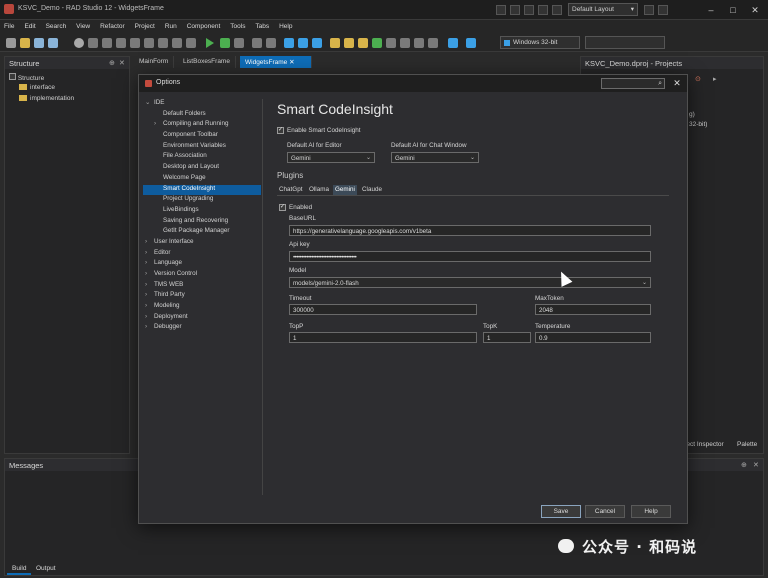 The image size is (768, 578). Describe the element at coordinates (561, 511) in the screenshot. I see `save-button: Save` at that location.